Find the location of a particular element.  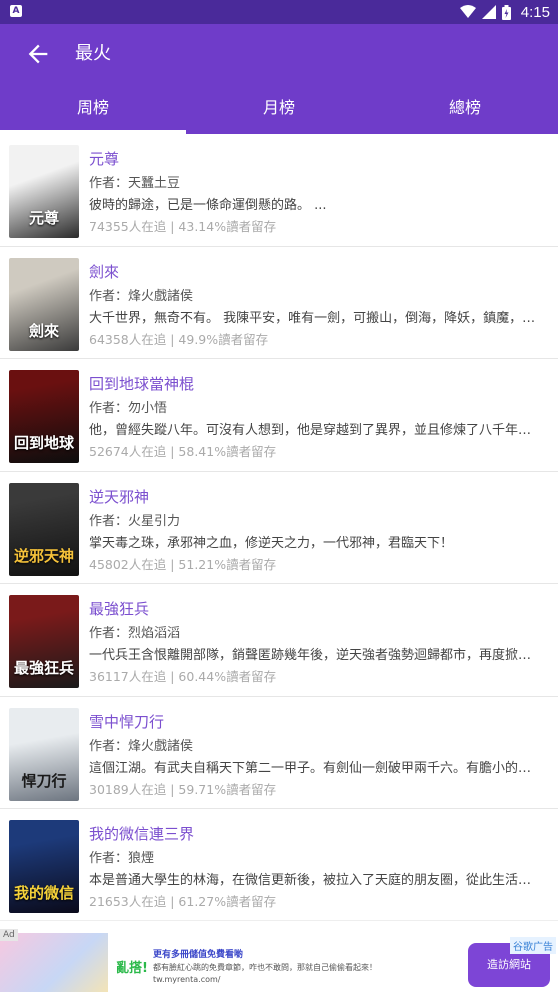

book-cover: 元尊 is located at coordinates (44, 191).